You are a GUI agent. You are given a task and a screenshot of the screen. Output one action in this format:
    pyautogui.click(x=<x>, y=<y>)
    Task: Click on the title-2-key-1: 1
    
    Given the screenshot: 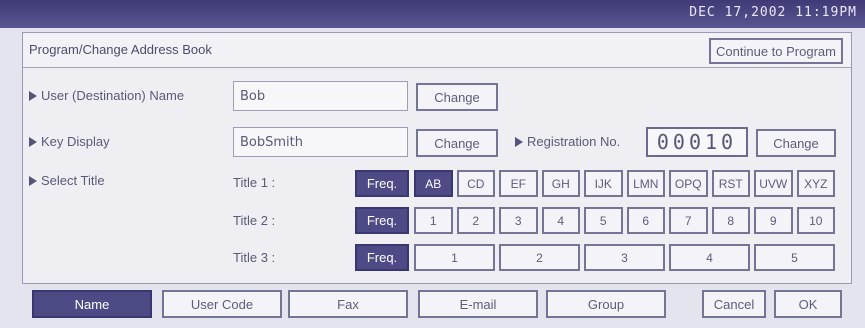 What is the action you would take?
    pyautogui.click(x=433, y=220)
    